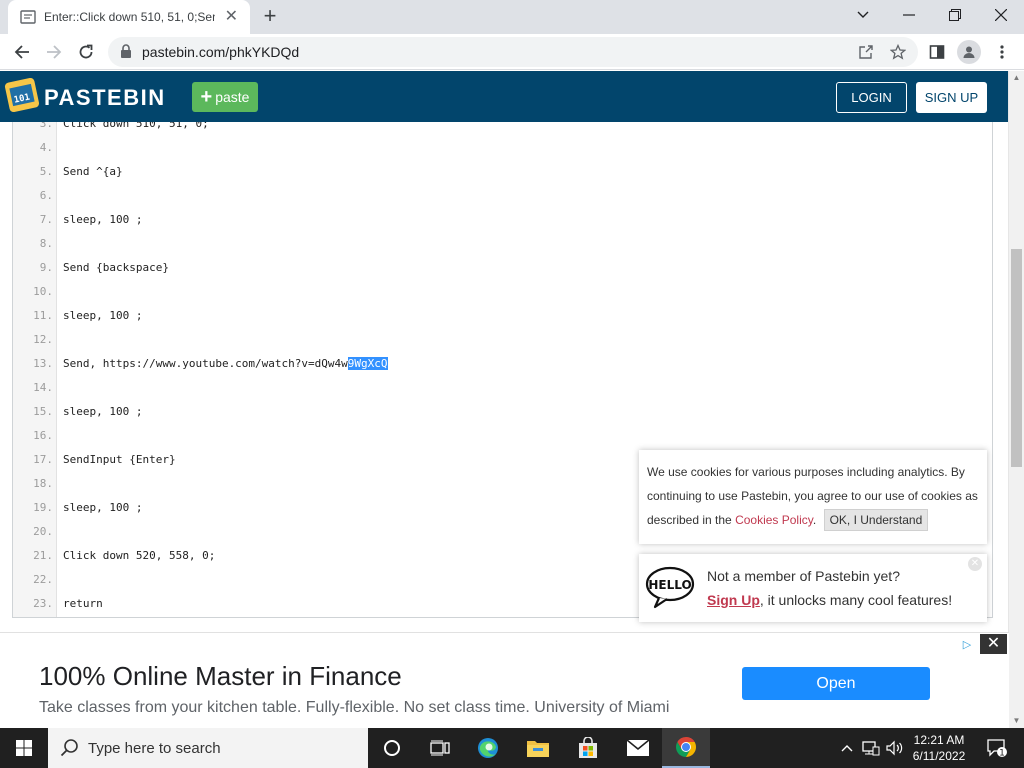 The height and width of the screenshot is (768, 1024). What do you see at coordinates (588, 748) in the screenshot?
I see `microsoft-store-icon` at bounding box center [588, 748].